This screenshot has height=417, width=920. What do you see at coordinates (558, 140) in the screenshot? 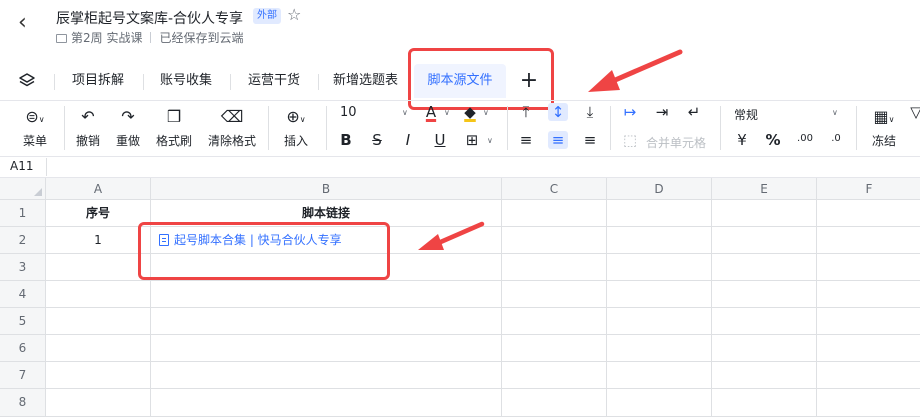
I see `align-center-icon: ≡` at bounding box center [558, 140].